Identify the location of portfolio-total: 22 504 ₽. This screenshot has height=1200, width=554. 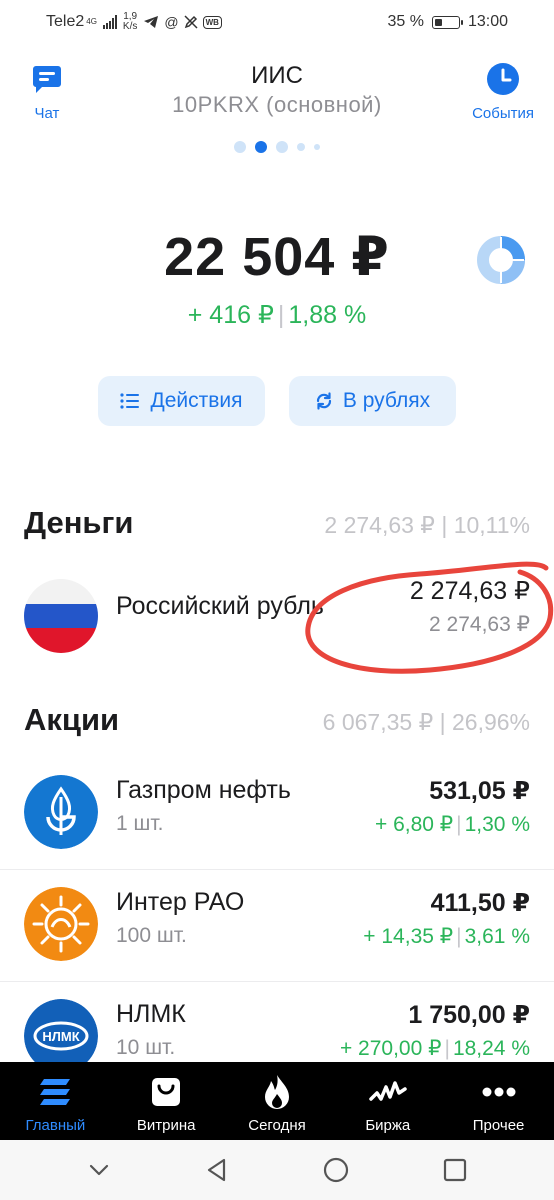
(277, 257).